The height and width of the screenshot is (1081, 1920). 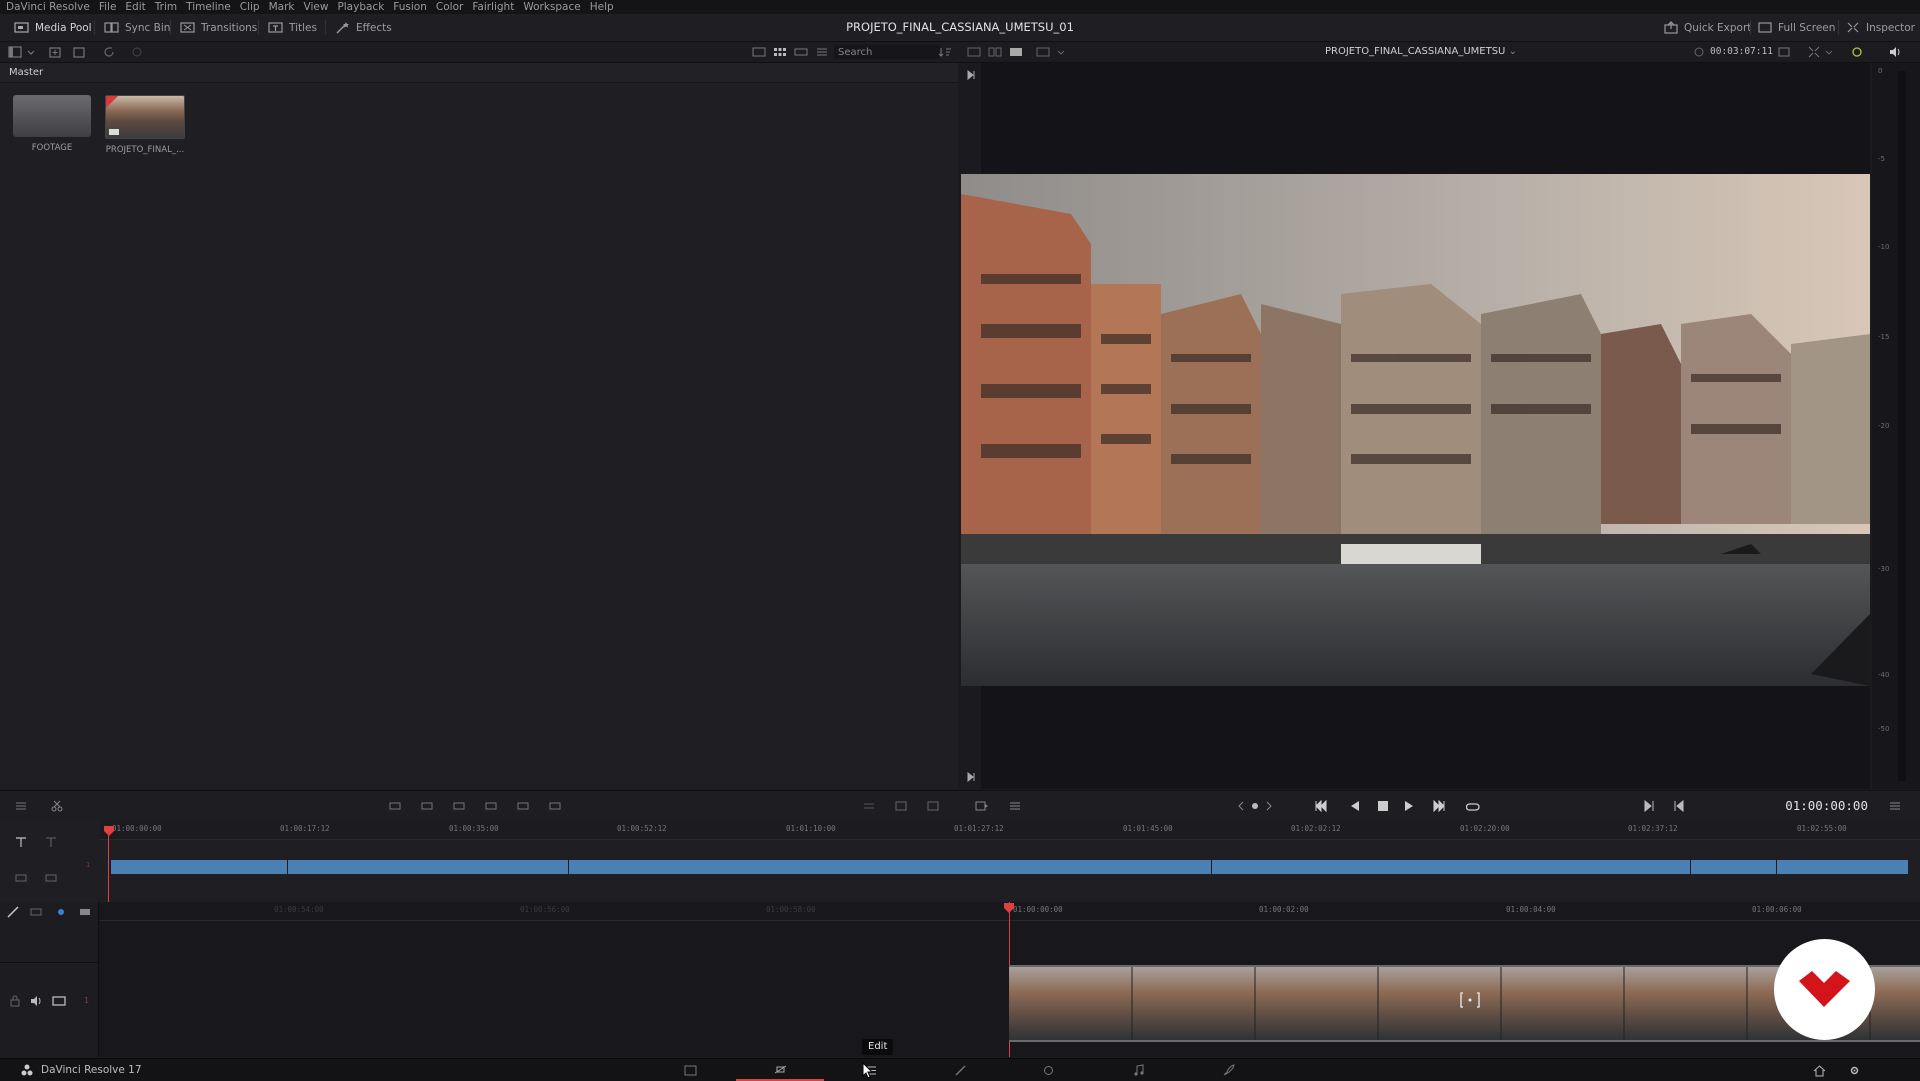 What do you see at coordinates (1707, 27) in the screenshot?
I see `quick-export-button: Quick Export` at bounding box center [1707, 27].